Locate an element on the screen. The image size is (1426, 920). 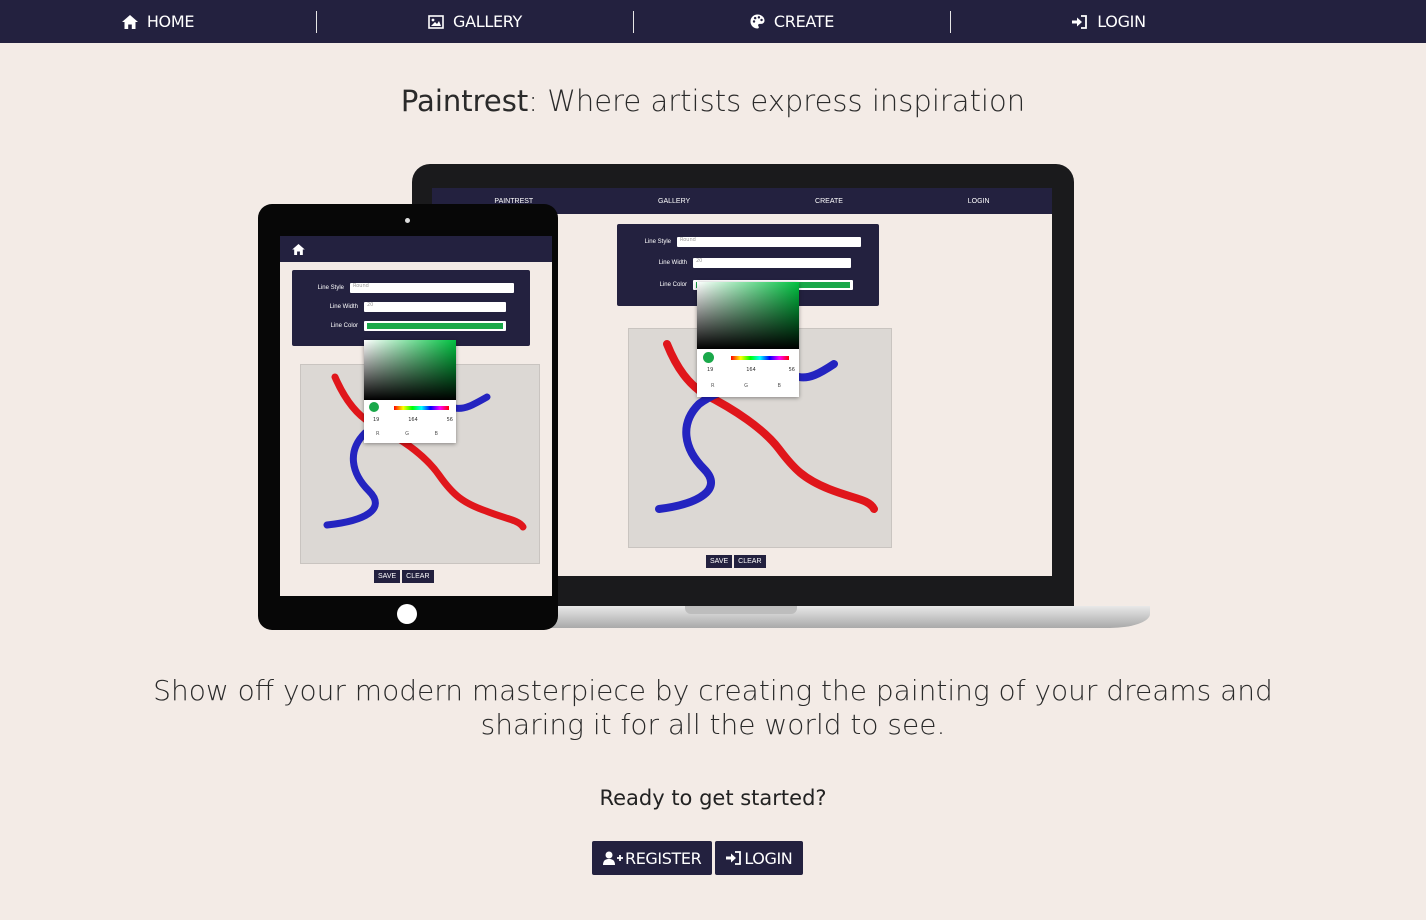
laptop-notch is located at coordinates (741, 610).